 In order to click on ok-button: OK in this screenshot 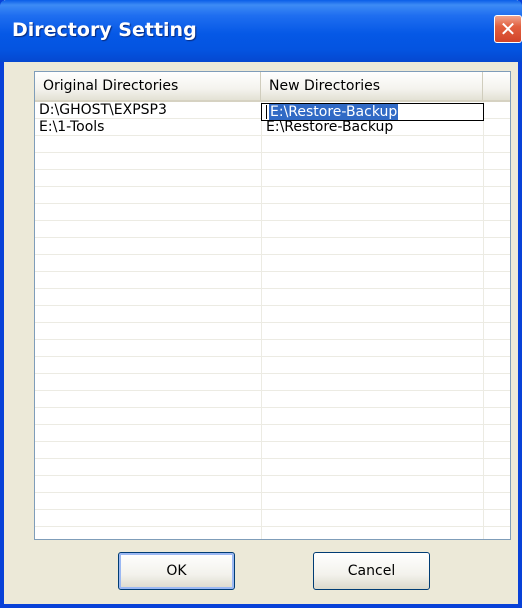, I will do `click(176, 571)`.